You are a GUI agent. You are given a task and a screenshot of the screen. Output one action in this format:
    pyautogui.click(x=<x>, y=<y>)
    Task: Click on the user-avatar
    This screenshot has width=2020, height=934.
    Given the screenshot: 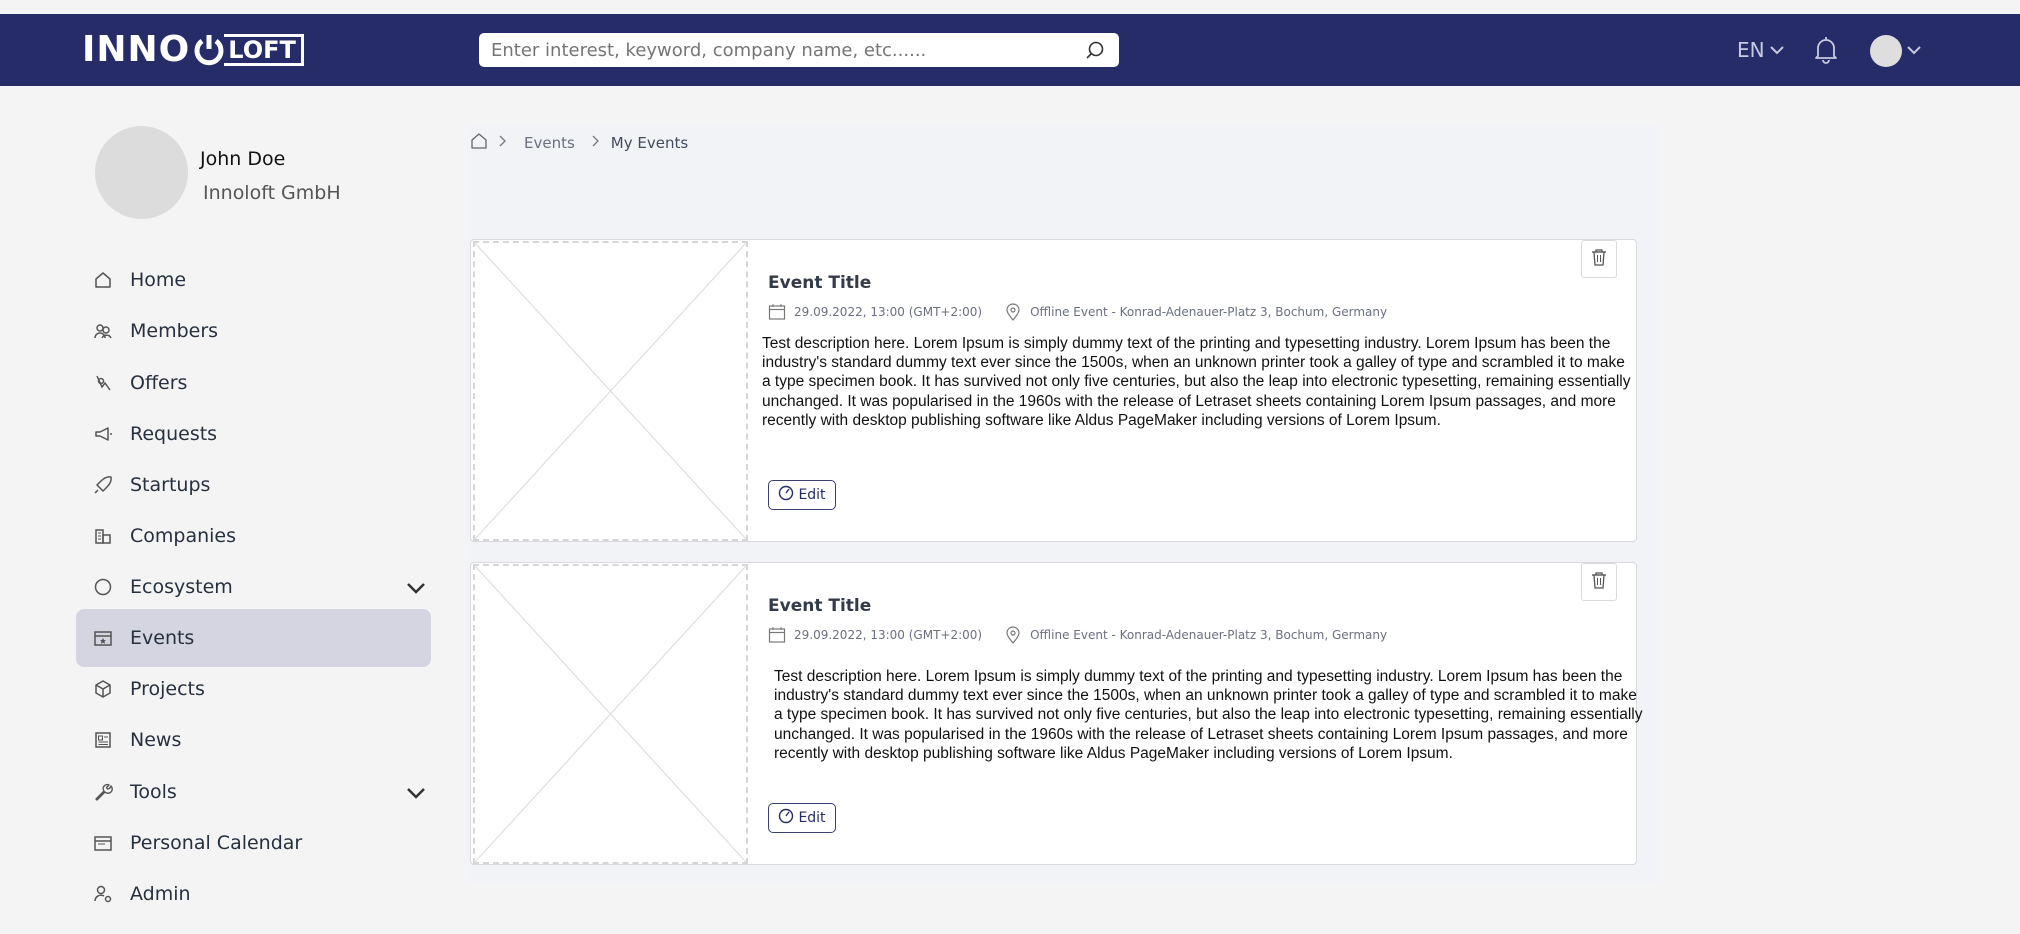 What is the action you would take?
    pyautogui.click(x=1886, y=51)
    